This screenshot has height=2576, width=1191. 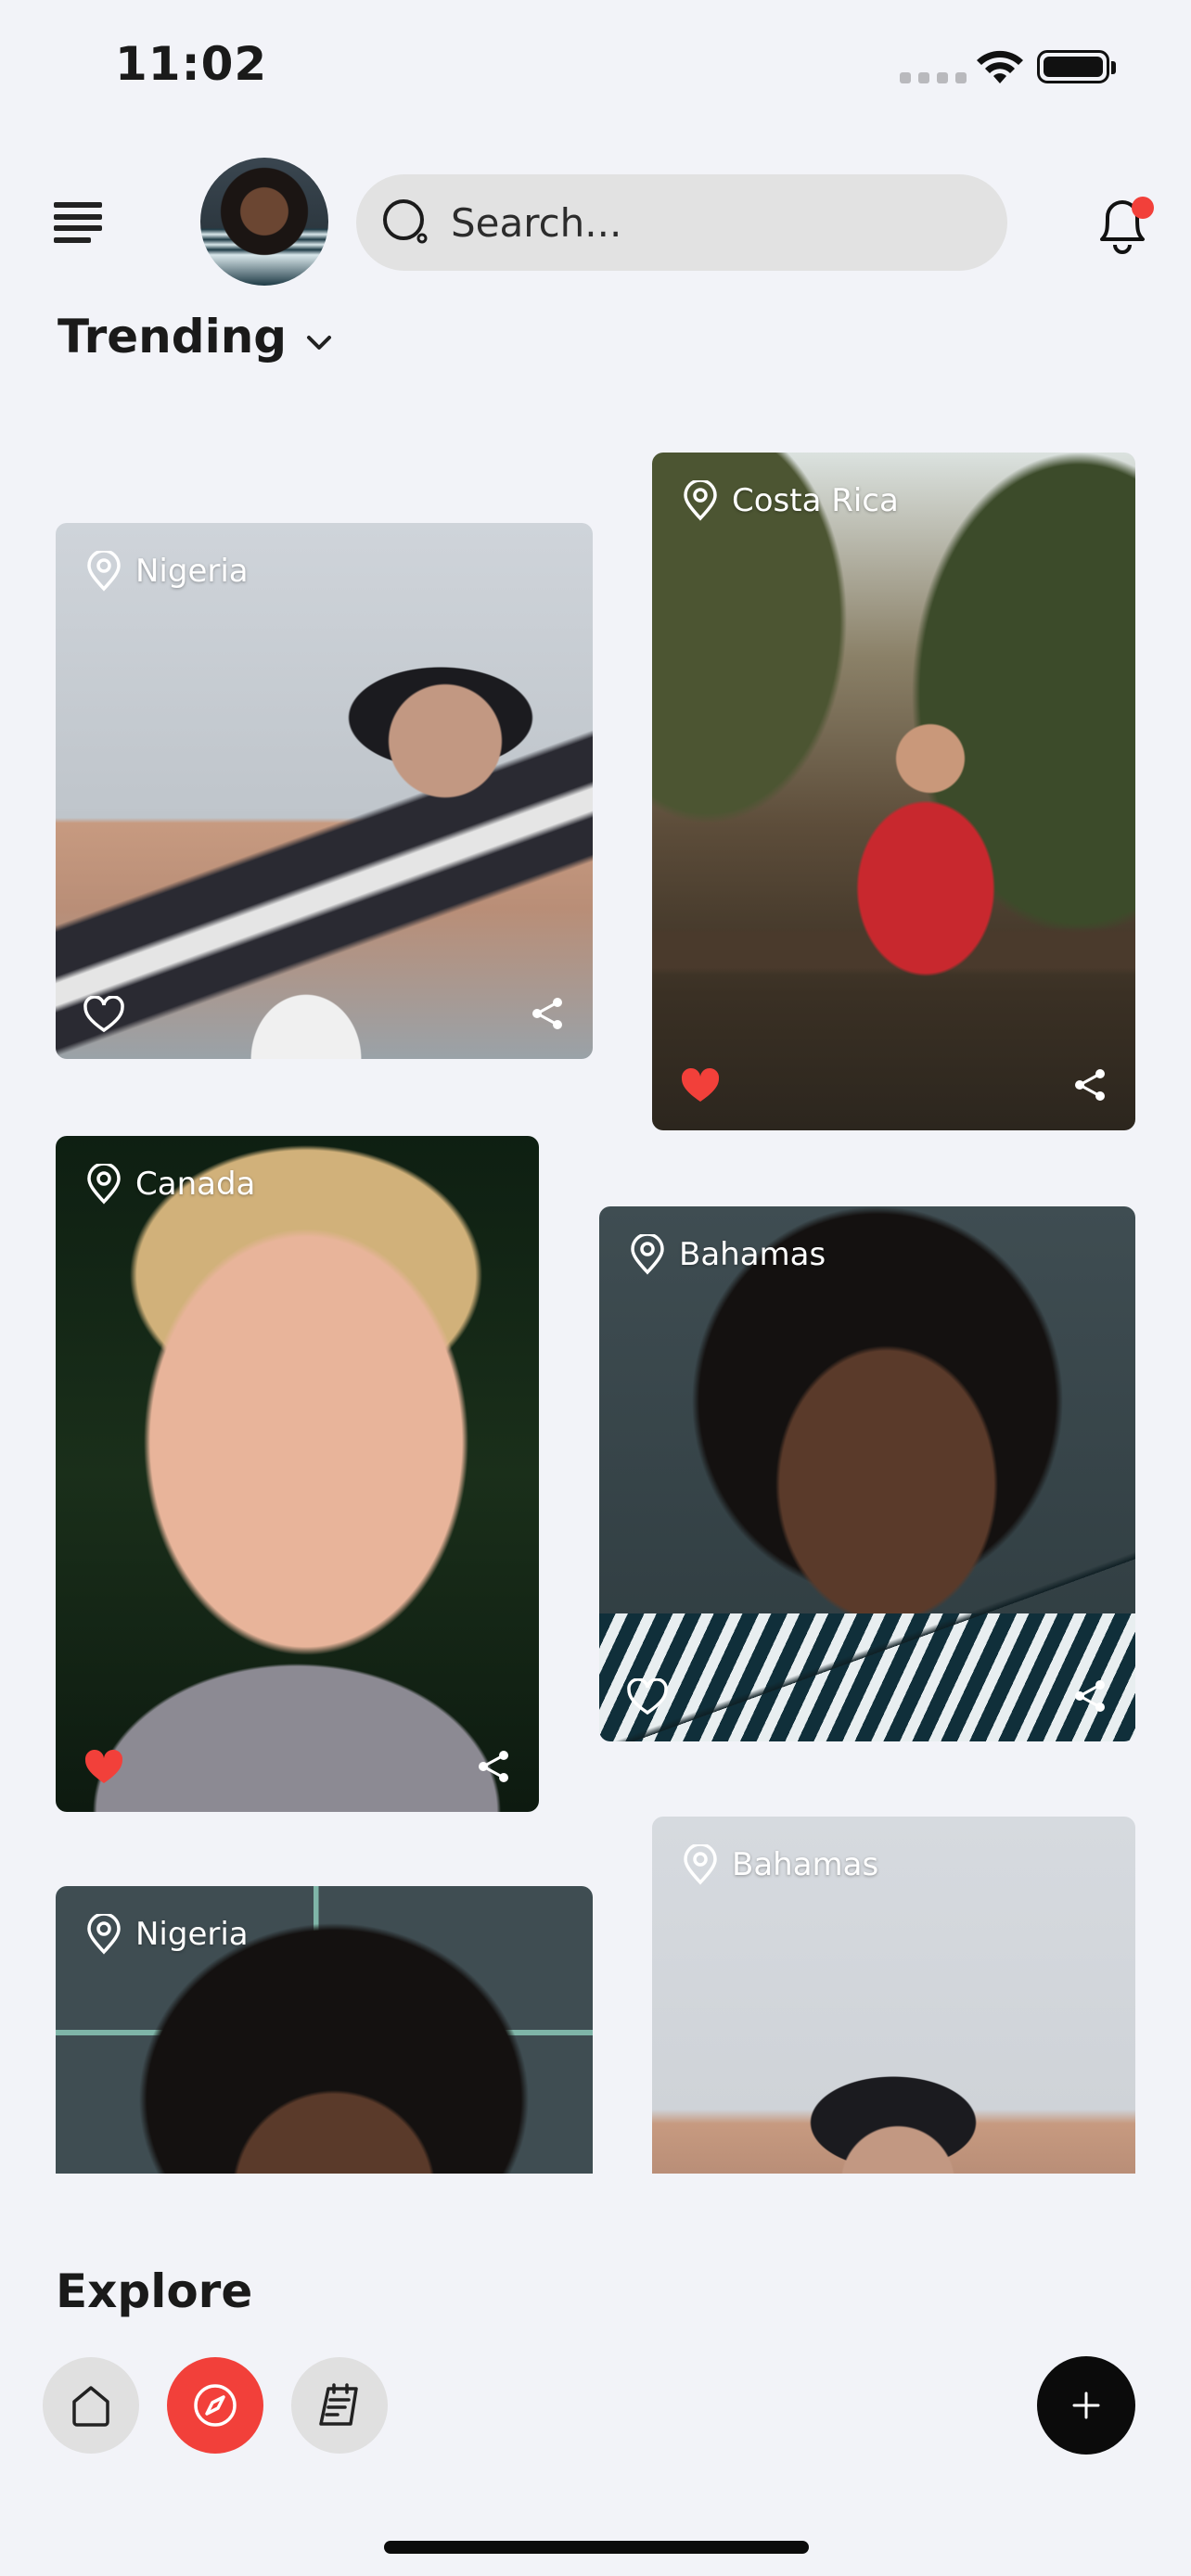 I want to click on card-location: Canada, so click(x=170, y=1184).